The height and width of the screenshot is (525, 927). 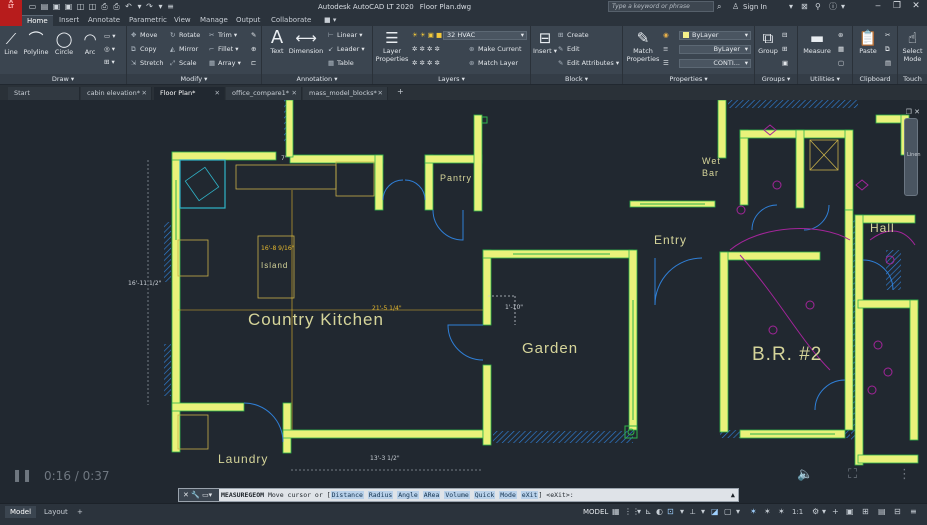 I want to click on annotation-scale-value: 1:1, so click(x=797, y=512).